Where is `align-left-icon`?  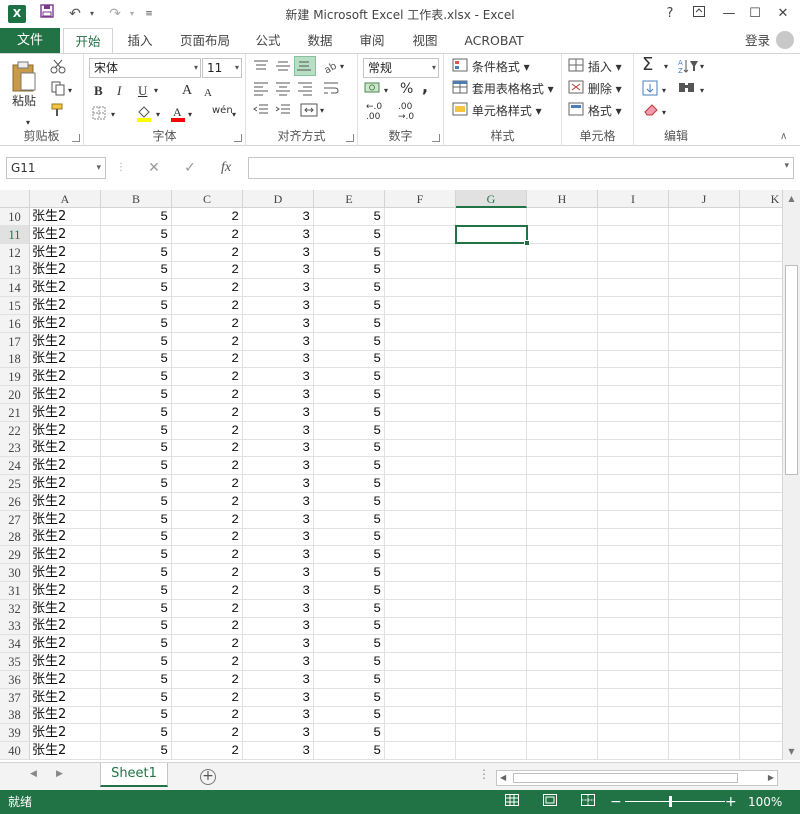 align-left-icon is located at coordinates (261, 90).